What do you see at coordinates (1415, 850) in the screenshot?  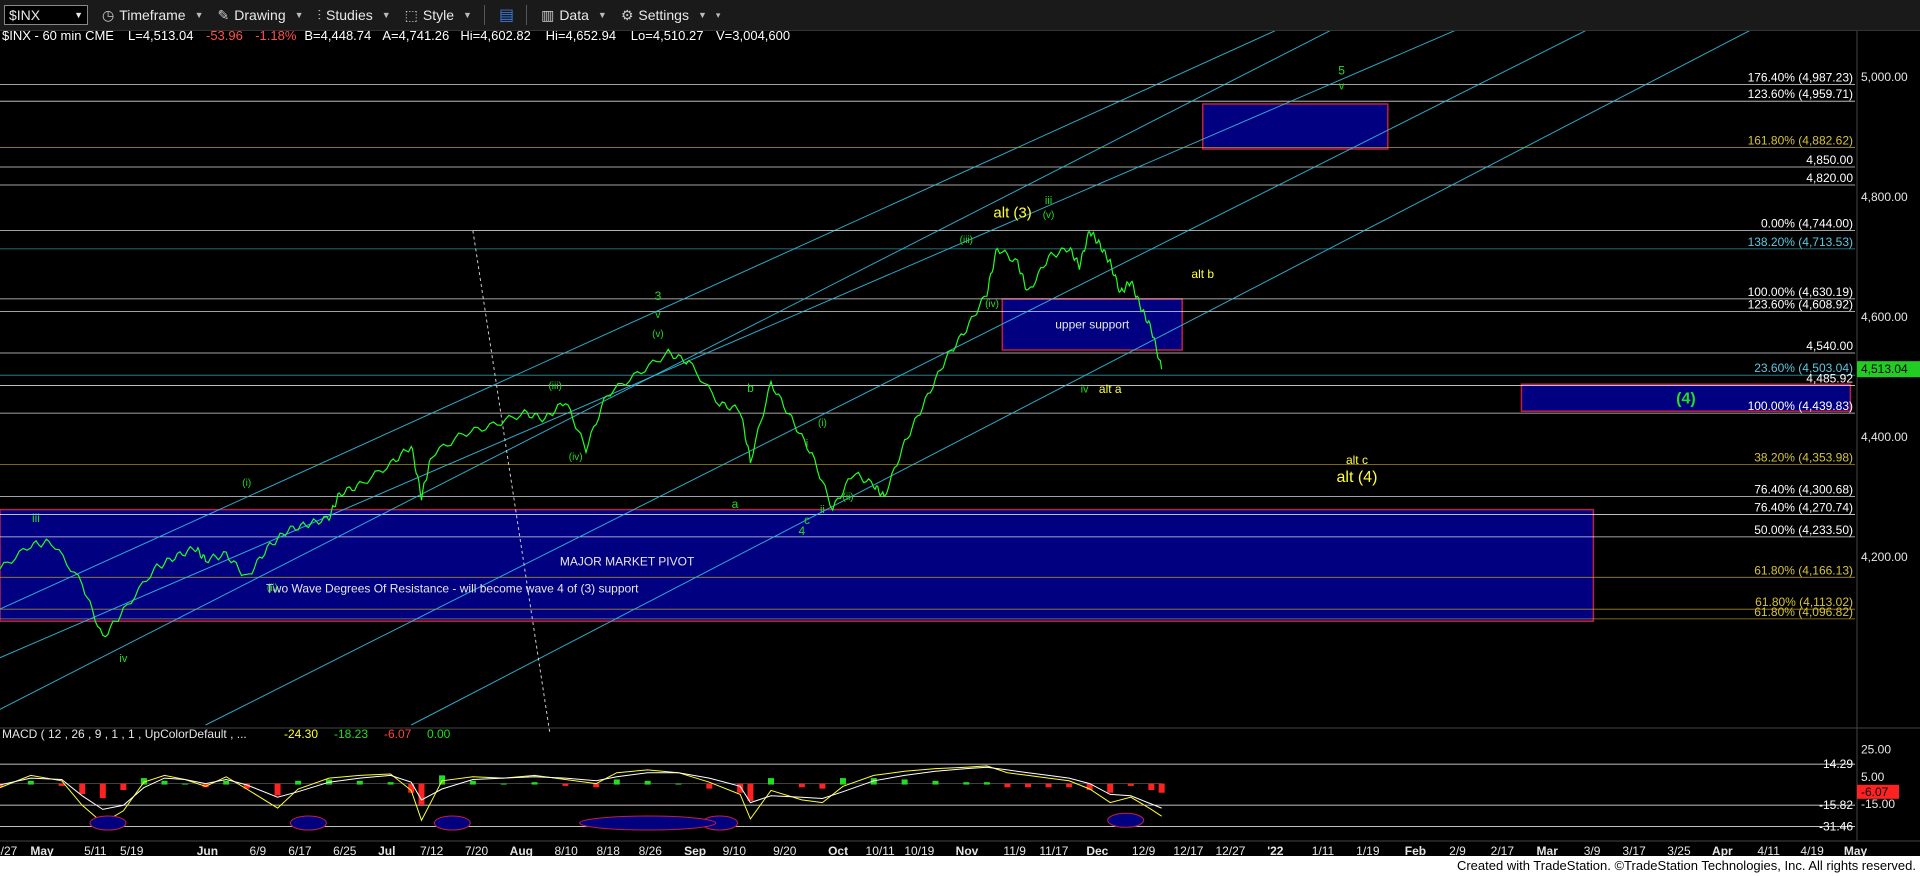 I see `x-axis-tick: Feb` at bounding box center [1415, 850].